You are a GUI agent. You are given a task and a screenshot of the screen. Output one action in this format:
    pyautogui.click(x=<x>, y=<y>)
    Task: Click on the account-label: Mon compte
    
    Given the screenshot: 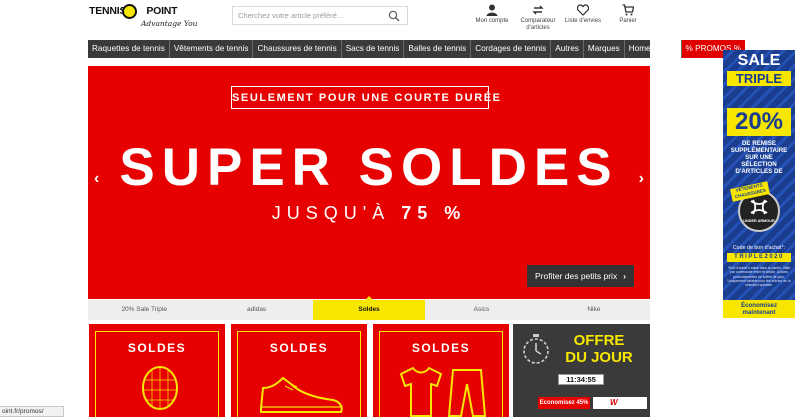 What is the action you would take?
    pyautogui.click(x=492, y=21)
    